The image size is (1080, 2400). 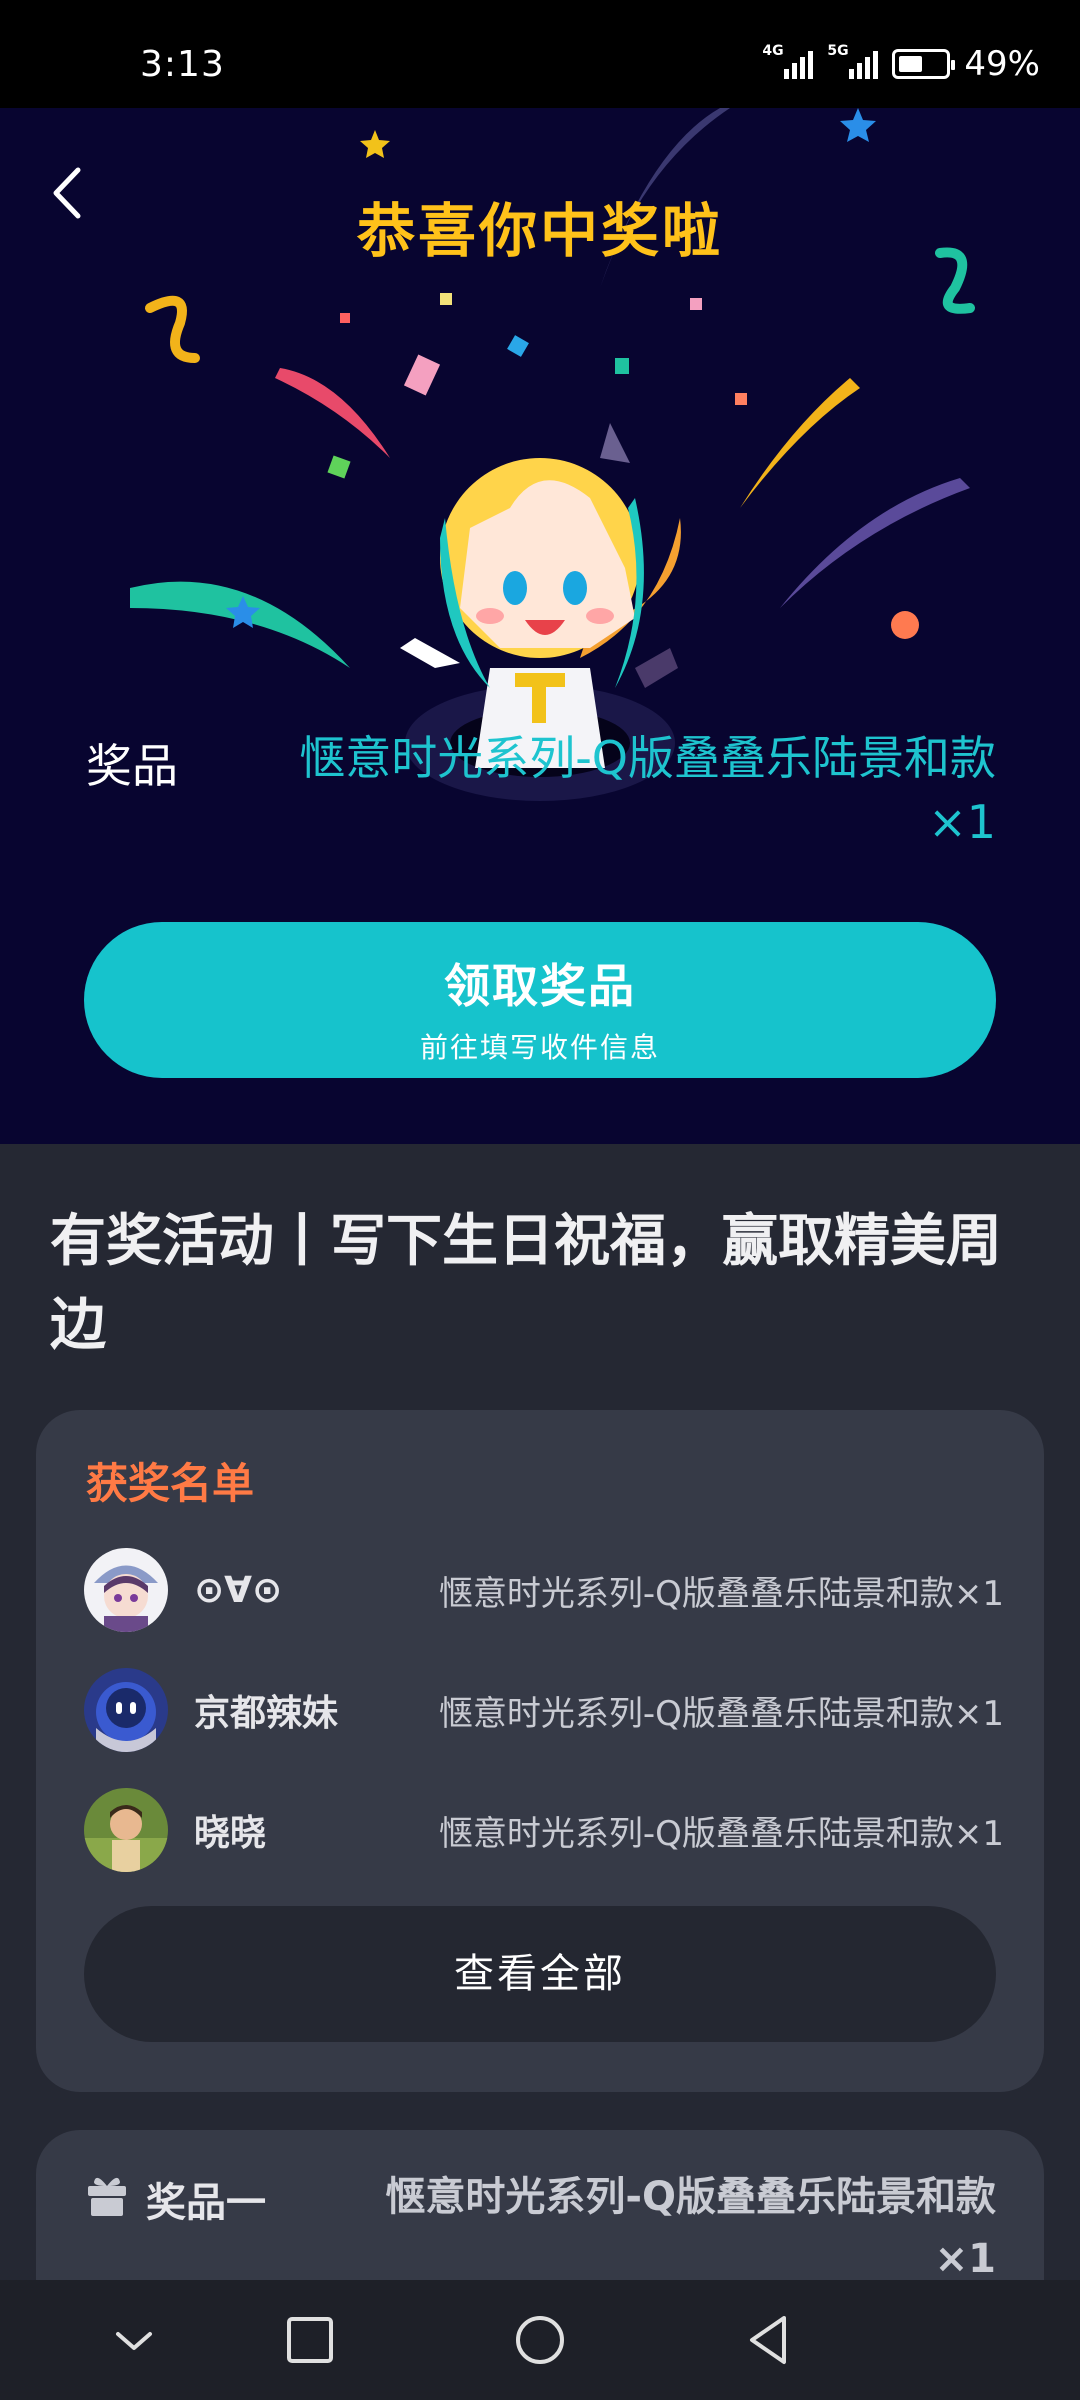 I want to click on system-nav-bar, so click(x=540, y=2340).